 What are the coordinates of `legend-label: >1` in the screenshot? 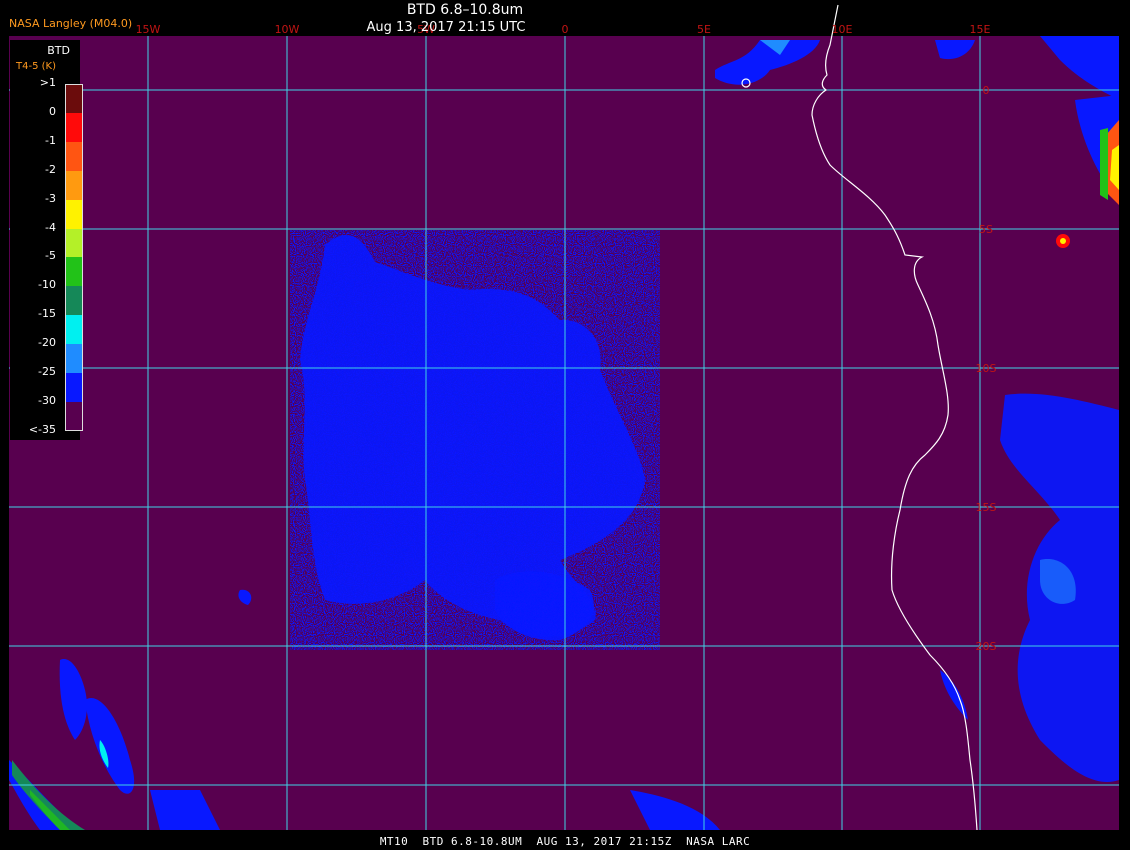 It's located at (47, 82).